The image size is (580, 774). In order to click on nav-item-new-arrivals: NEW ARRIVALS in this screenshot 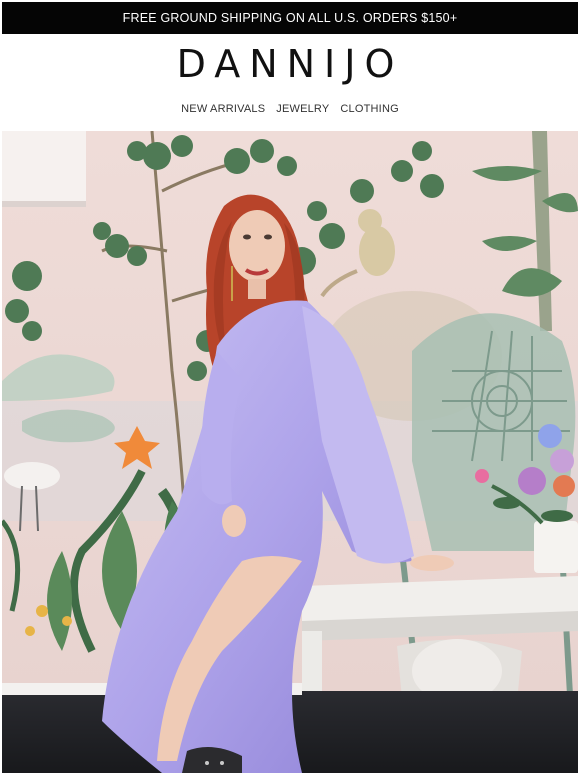, I will do `click(223, 112)`.